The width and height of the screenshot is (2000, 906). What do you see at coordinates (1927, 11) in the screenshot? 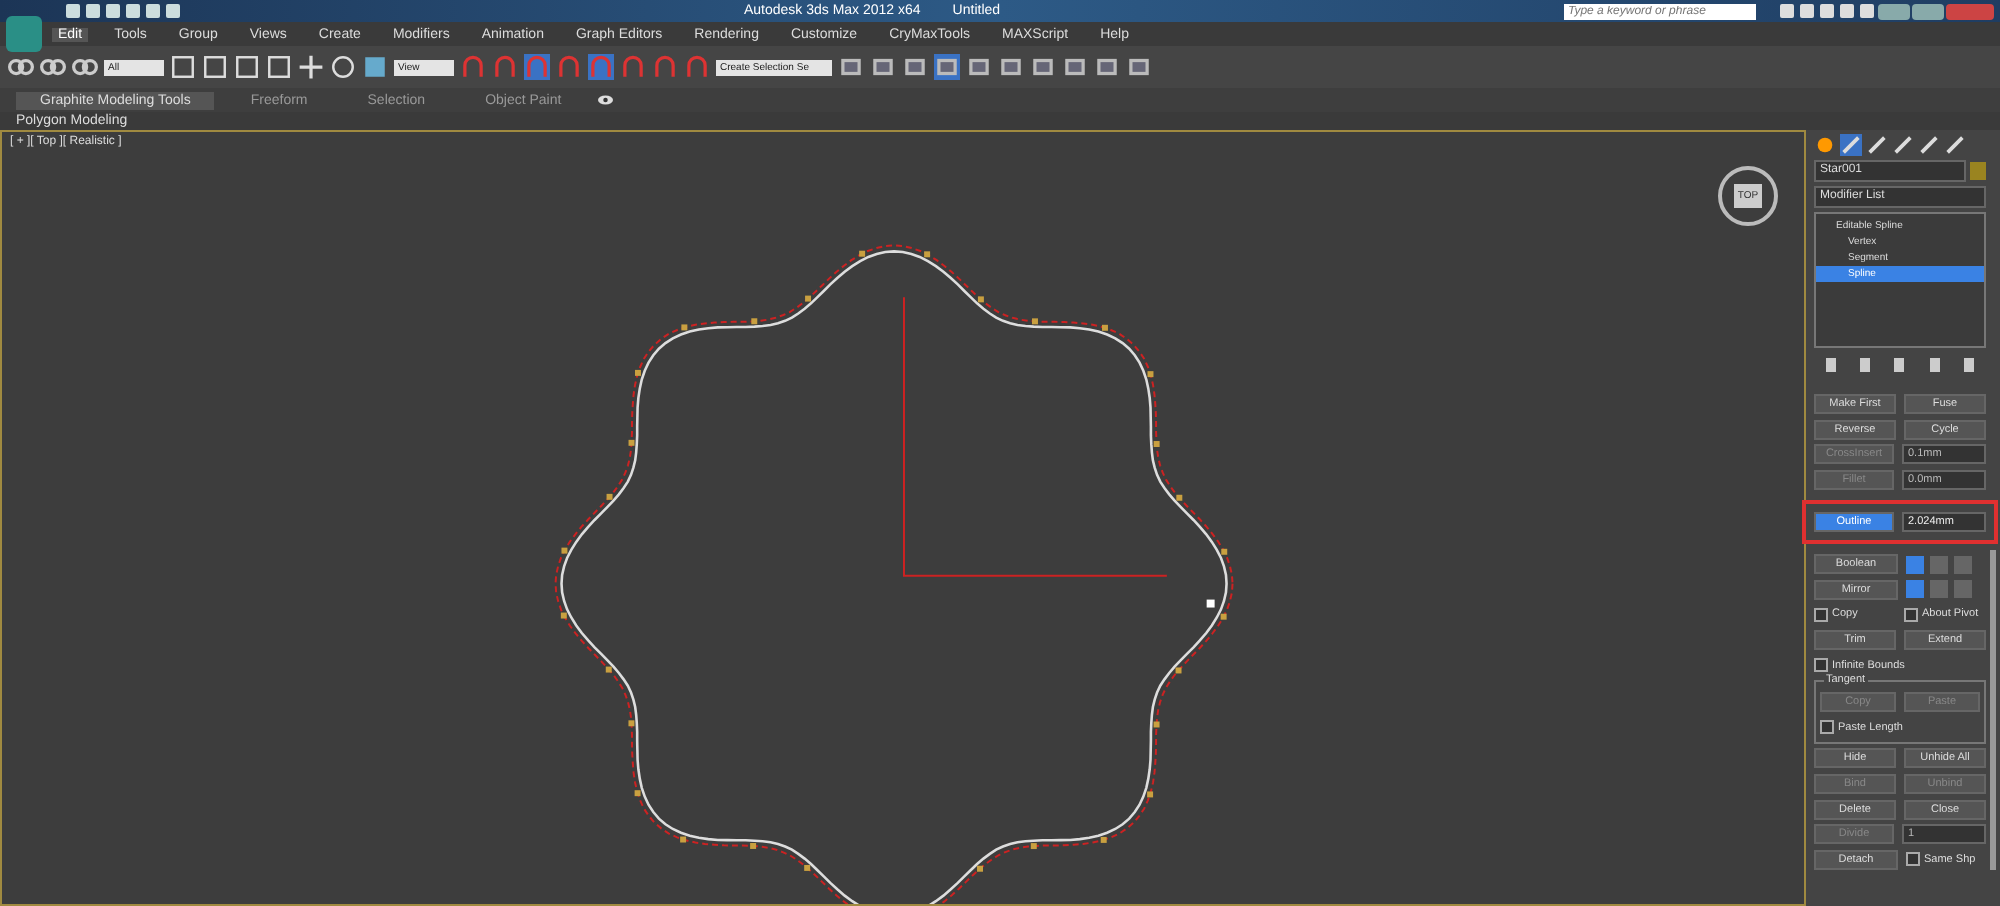
I see `maximize-button` at bounding box center [1927, 11].